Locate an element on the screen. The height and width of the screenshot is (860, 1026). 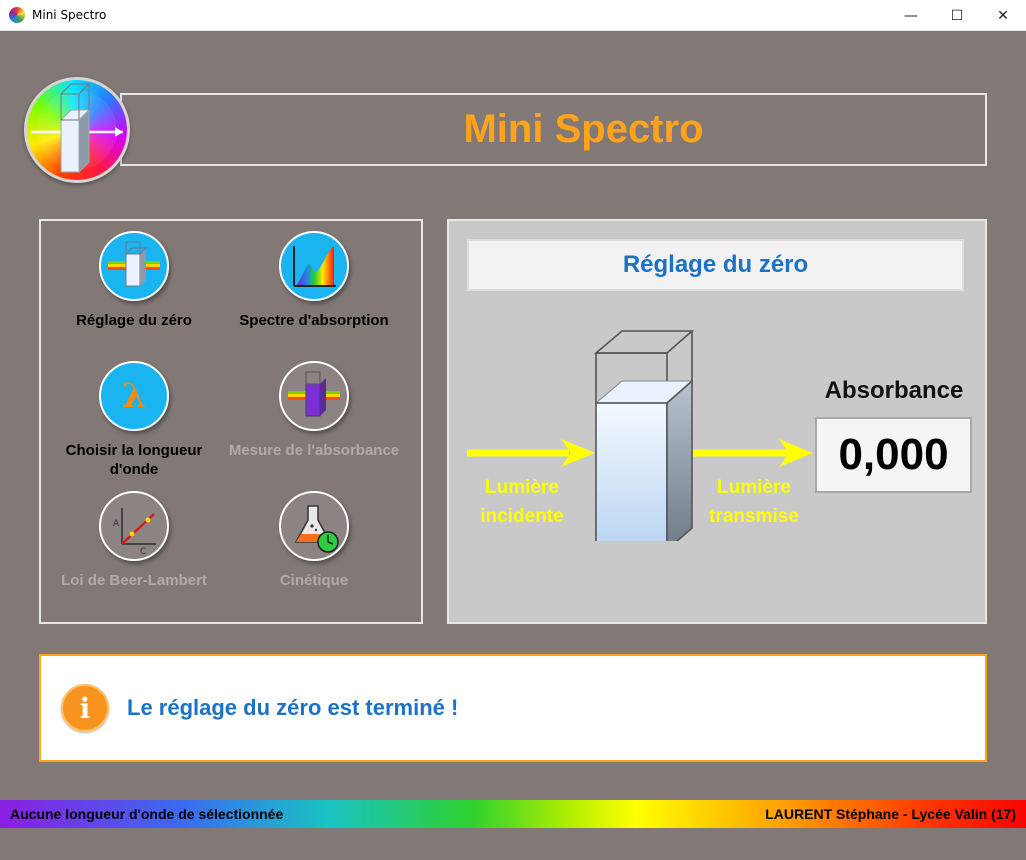
svg-text: C is located at coordinates (143, 551).